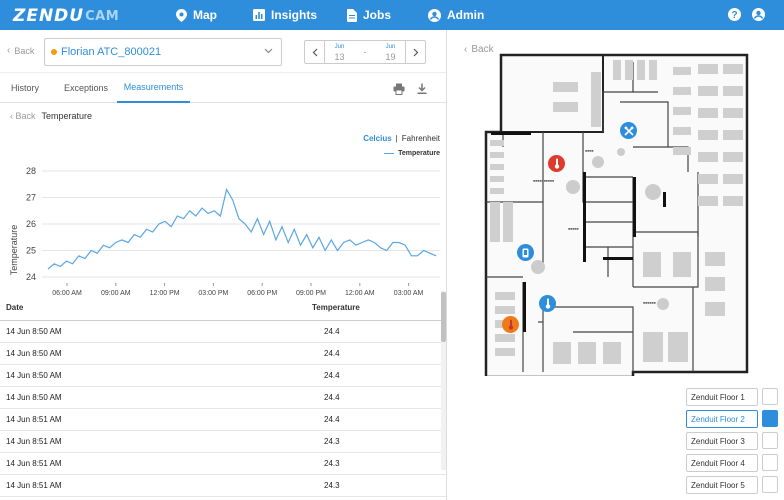  Describe the element at coordinates (422, 89) in the screenshot. I see `download-icon` at that location.